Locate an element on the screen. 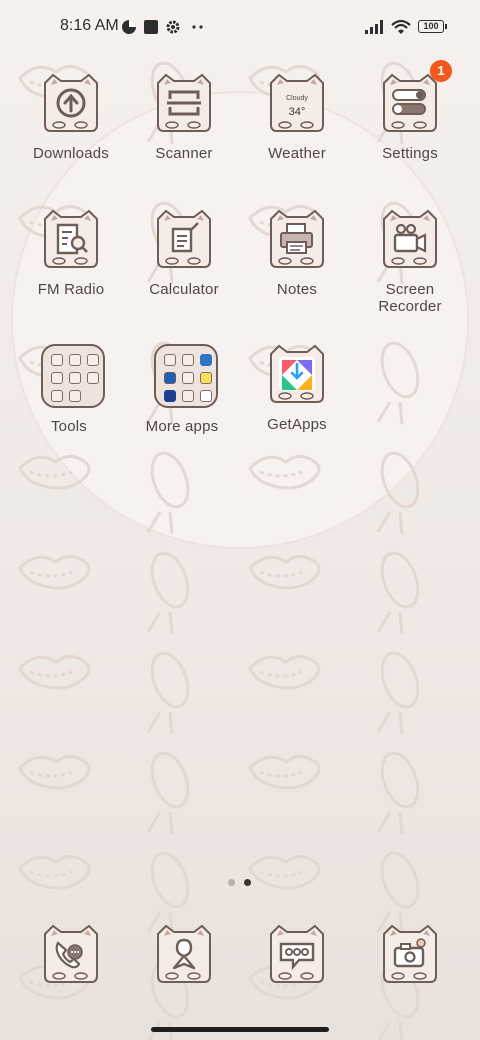 This screenshot has height=1040, width=480. weather-temp: 34° is located at coordinates (297, 112).